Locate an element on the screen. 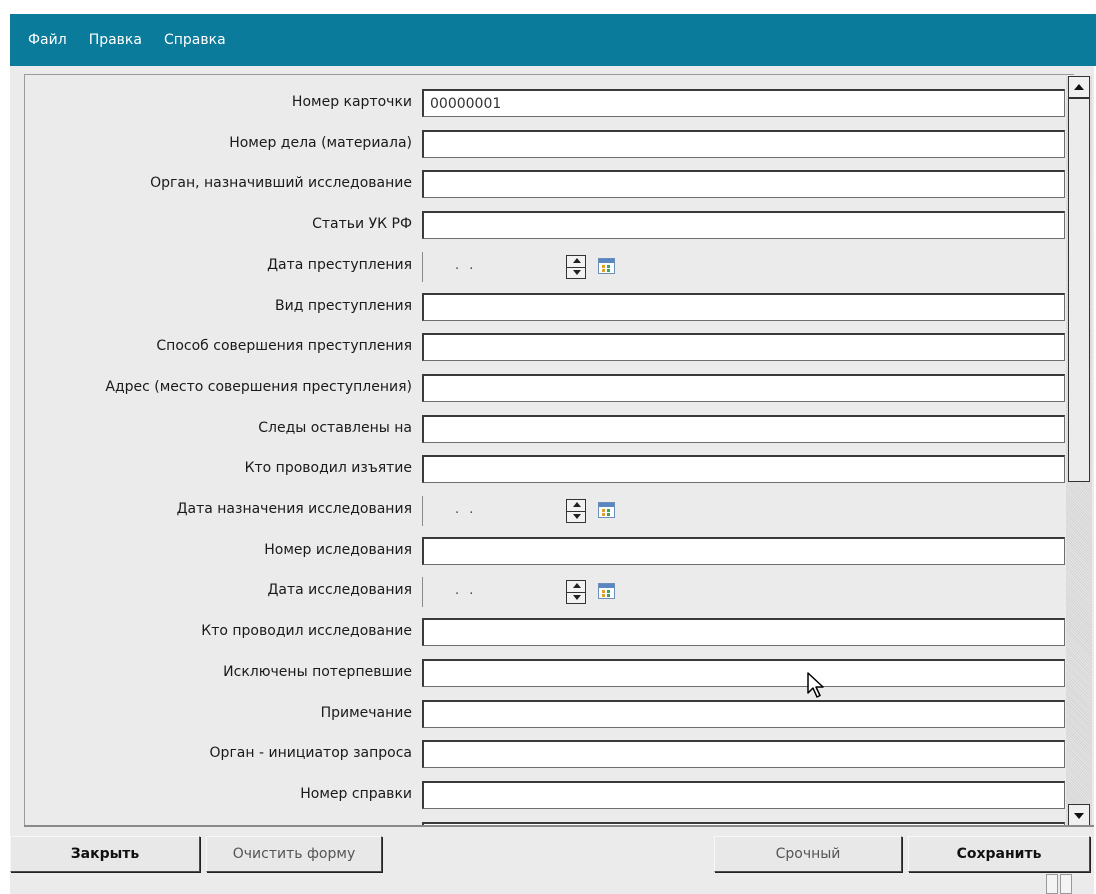 The height and width of the screenshot is (894, 1096). scrollbar-thumb is located at coordinates (1079, 290).